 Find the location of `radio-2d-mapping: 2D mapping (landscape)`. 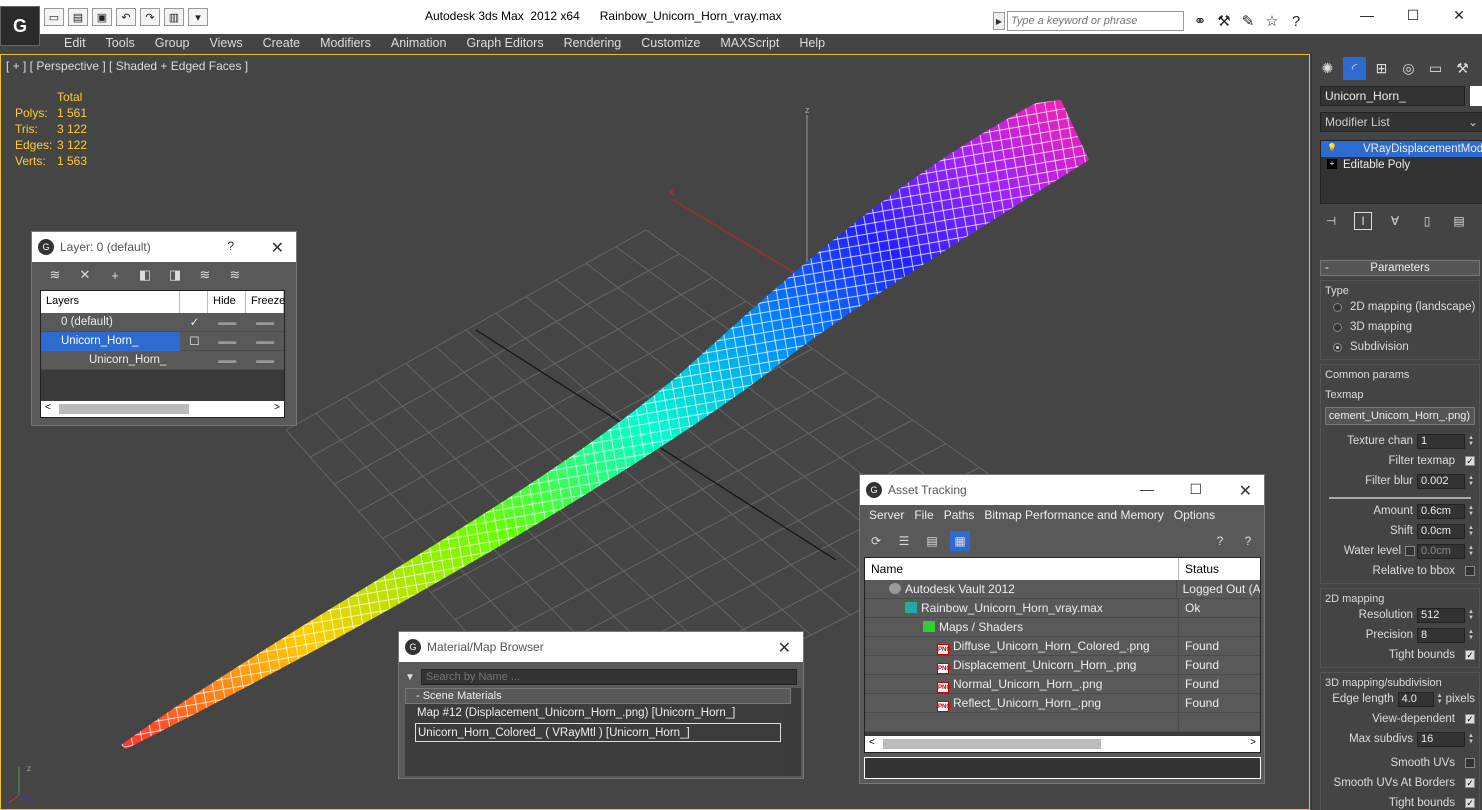

radio-2d-mapping: 2D mapping (landscape) is located at coordinates (1400, 307).